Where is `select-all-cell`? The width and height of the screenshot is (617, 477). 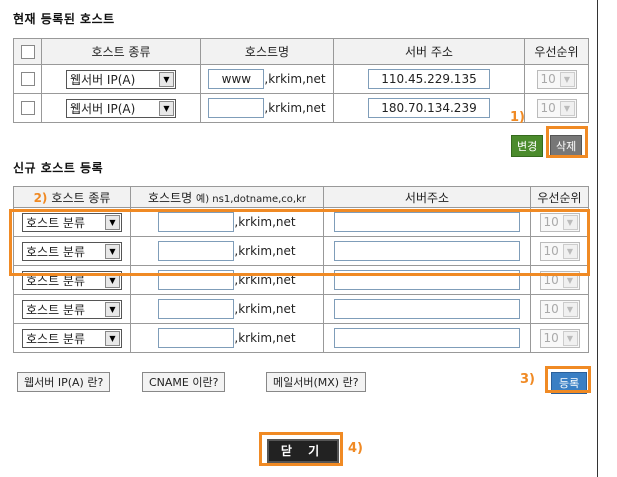 select-all-cell is located at coordinates (27, 51).